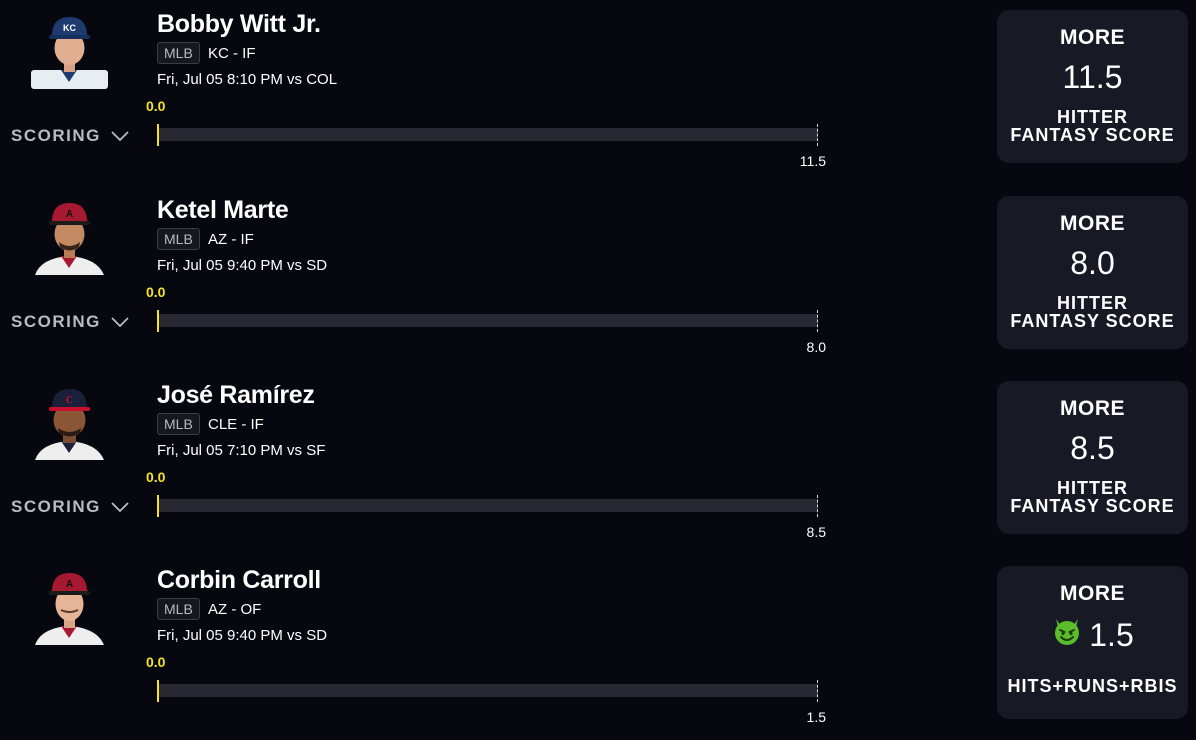 The width and height of the screenshot is (1196, 740). What do you see at coordinates (236, 424) in the screenshot?
I see `team-position: CLE - IF` at bounding box center [236, 424].